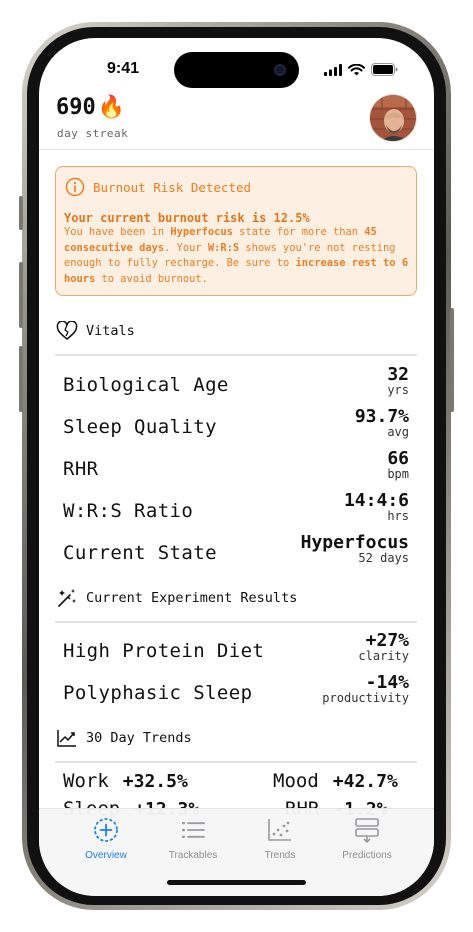 The height and width of the screenshot is (932, 473). I want to click on trends-header: 30 Day Trends, so click(124, 738).